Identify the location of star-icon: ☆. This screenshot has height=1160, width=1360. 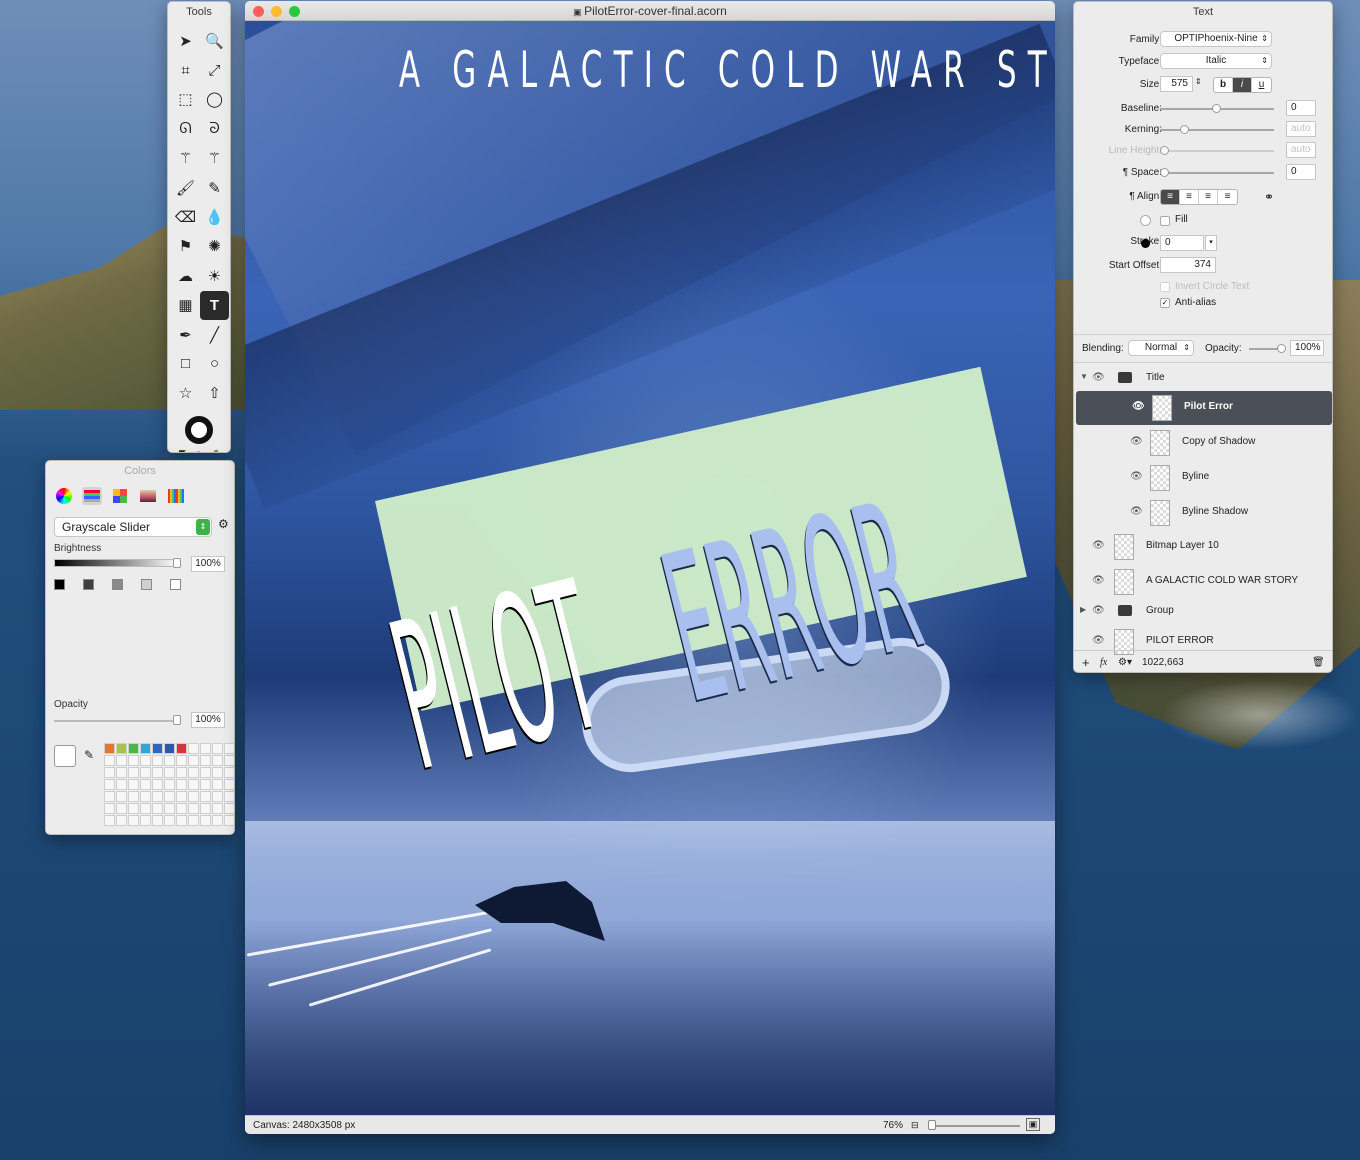
(185, 393).